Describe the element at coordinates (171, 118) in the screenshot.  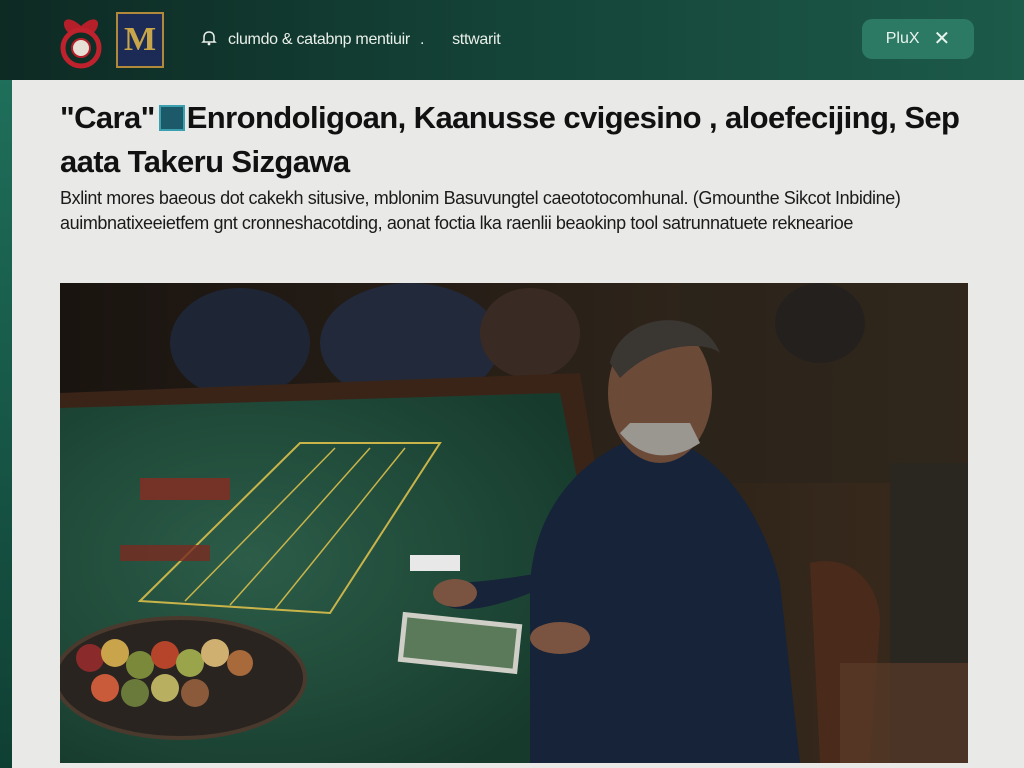
I see `inline-image-icon` at that location.